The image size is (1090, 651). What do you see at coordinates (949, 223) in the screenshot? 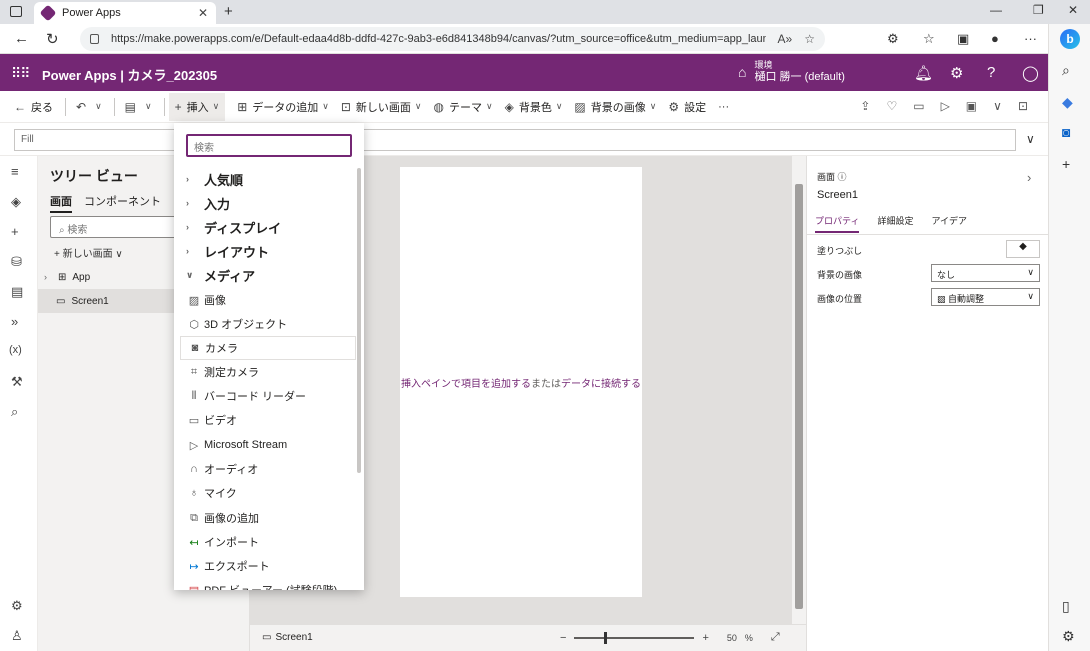
I see `tab-ideas: アイデア` at bounding box center [949, 223].